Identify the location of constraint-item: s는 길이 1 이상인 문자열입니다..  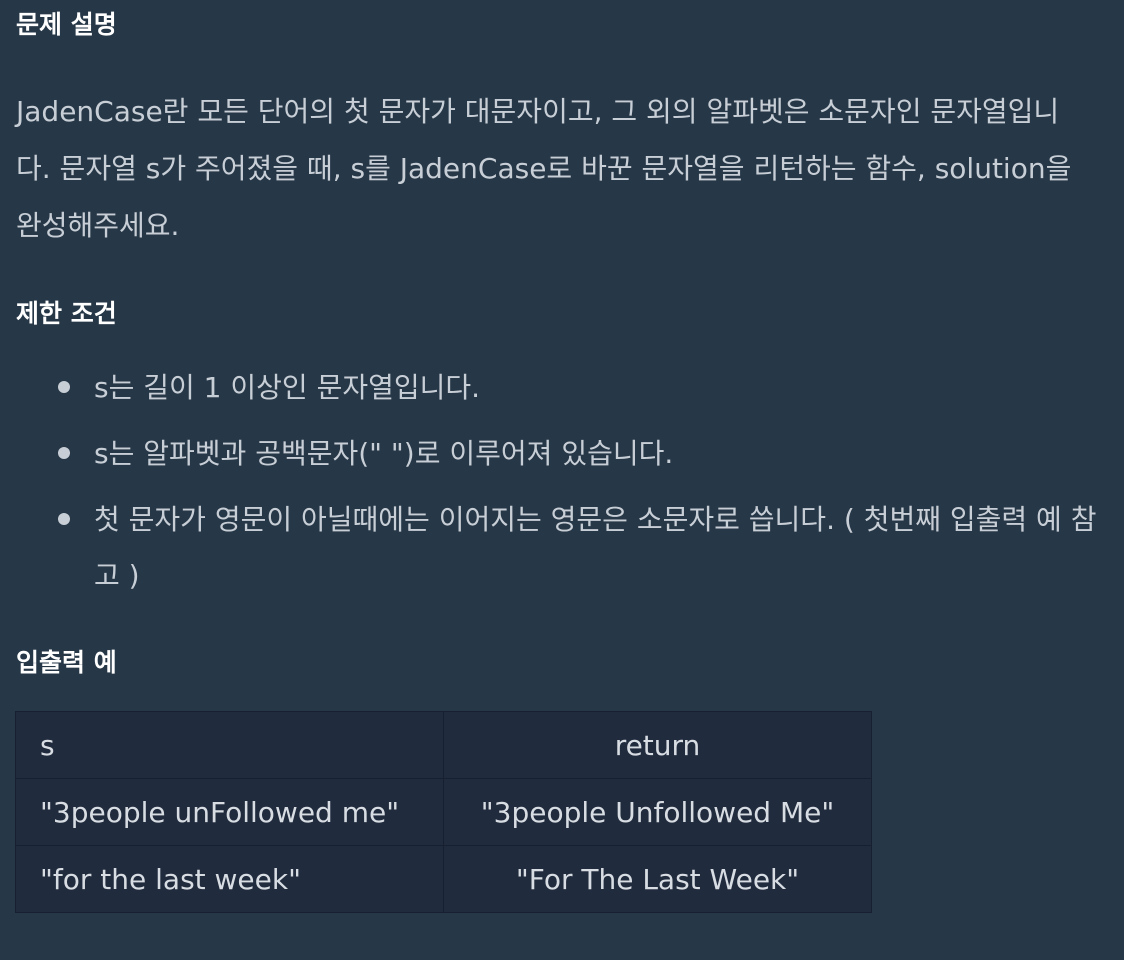
(550, 388).